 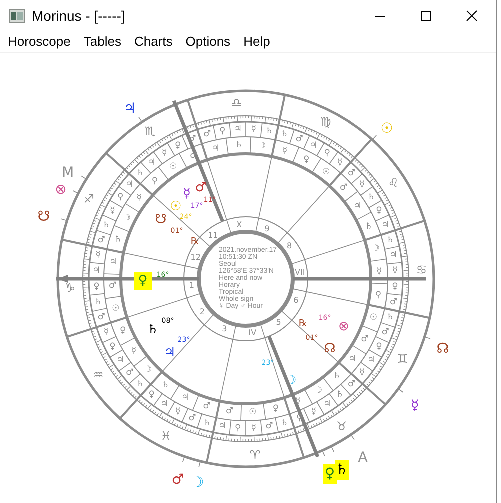 What do you see at coordinates (150, 131) in the screenshot?
I see `zodiac-sign-glyph: ♏` at bounding box center [150, 131].